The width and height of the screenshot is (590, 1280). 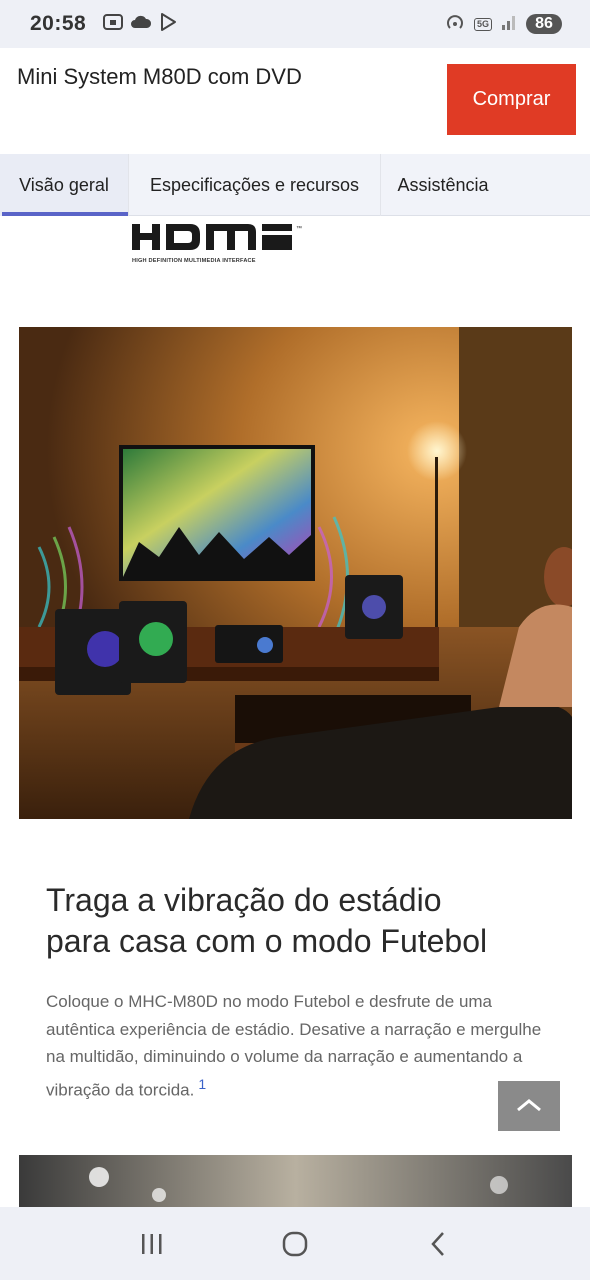 I want to click on home-icon, so click(x=295, y=1244).